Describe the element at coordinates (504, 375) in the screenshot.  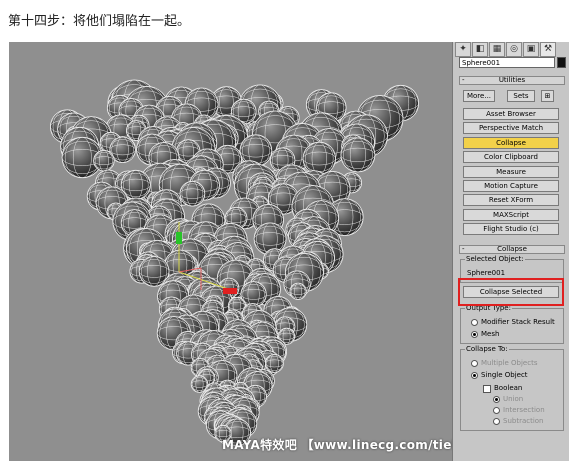
I see `radio-label: Single Object` at that location.